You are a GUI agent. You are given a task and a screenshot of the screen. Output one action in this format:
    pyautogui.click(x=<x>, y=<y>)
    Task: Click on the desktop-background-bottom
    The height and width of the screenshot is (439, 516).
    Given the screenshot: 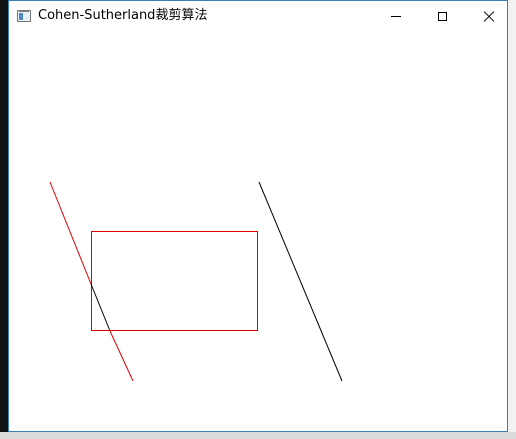 What is the action you would take?
    pyautogui.click(x=258, y=435)
    